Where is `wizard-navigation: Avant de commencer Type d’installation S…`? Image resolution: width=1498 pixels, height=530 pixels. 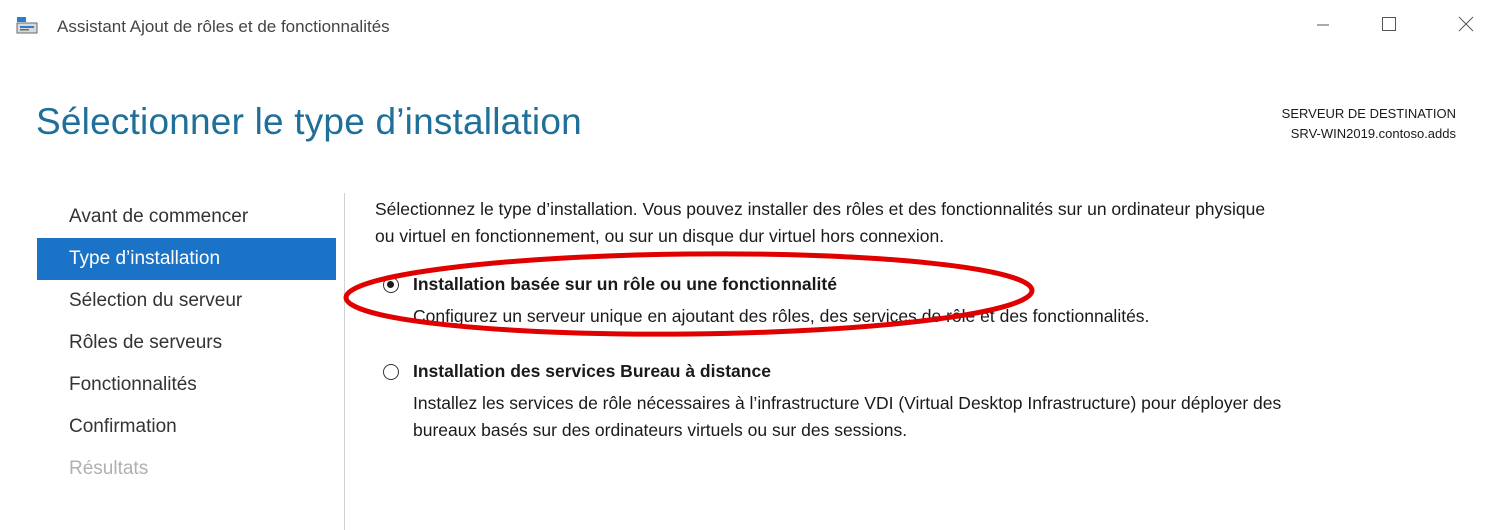 wizard-navigation: Avant de commencer Type d’installation S… is located at coordinates (186, 343).